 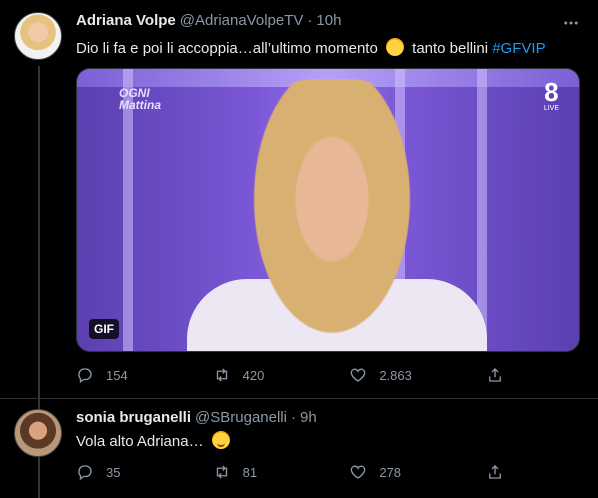 I want to click on like-button: 278, so click(x=409, y=472).